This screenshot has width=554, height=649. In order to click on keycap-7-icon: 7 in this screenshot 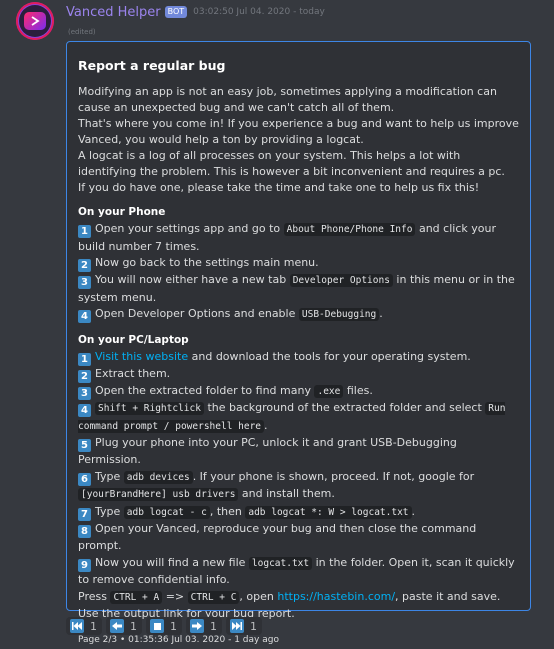, I will do `click(84, 514)`.